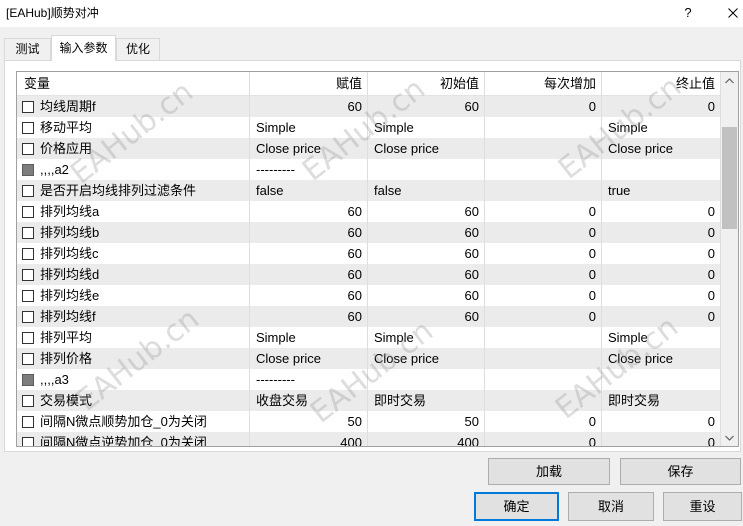 This screenshot has height=526, width=743. I want to click on value-cell: 收盘交易, so click(309, 400).